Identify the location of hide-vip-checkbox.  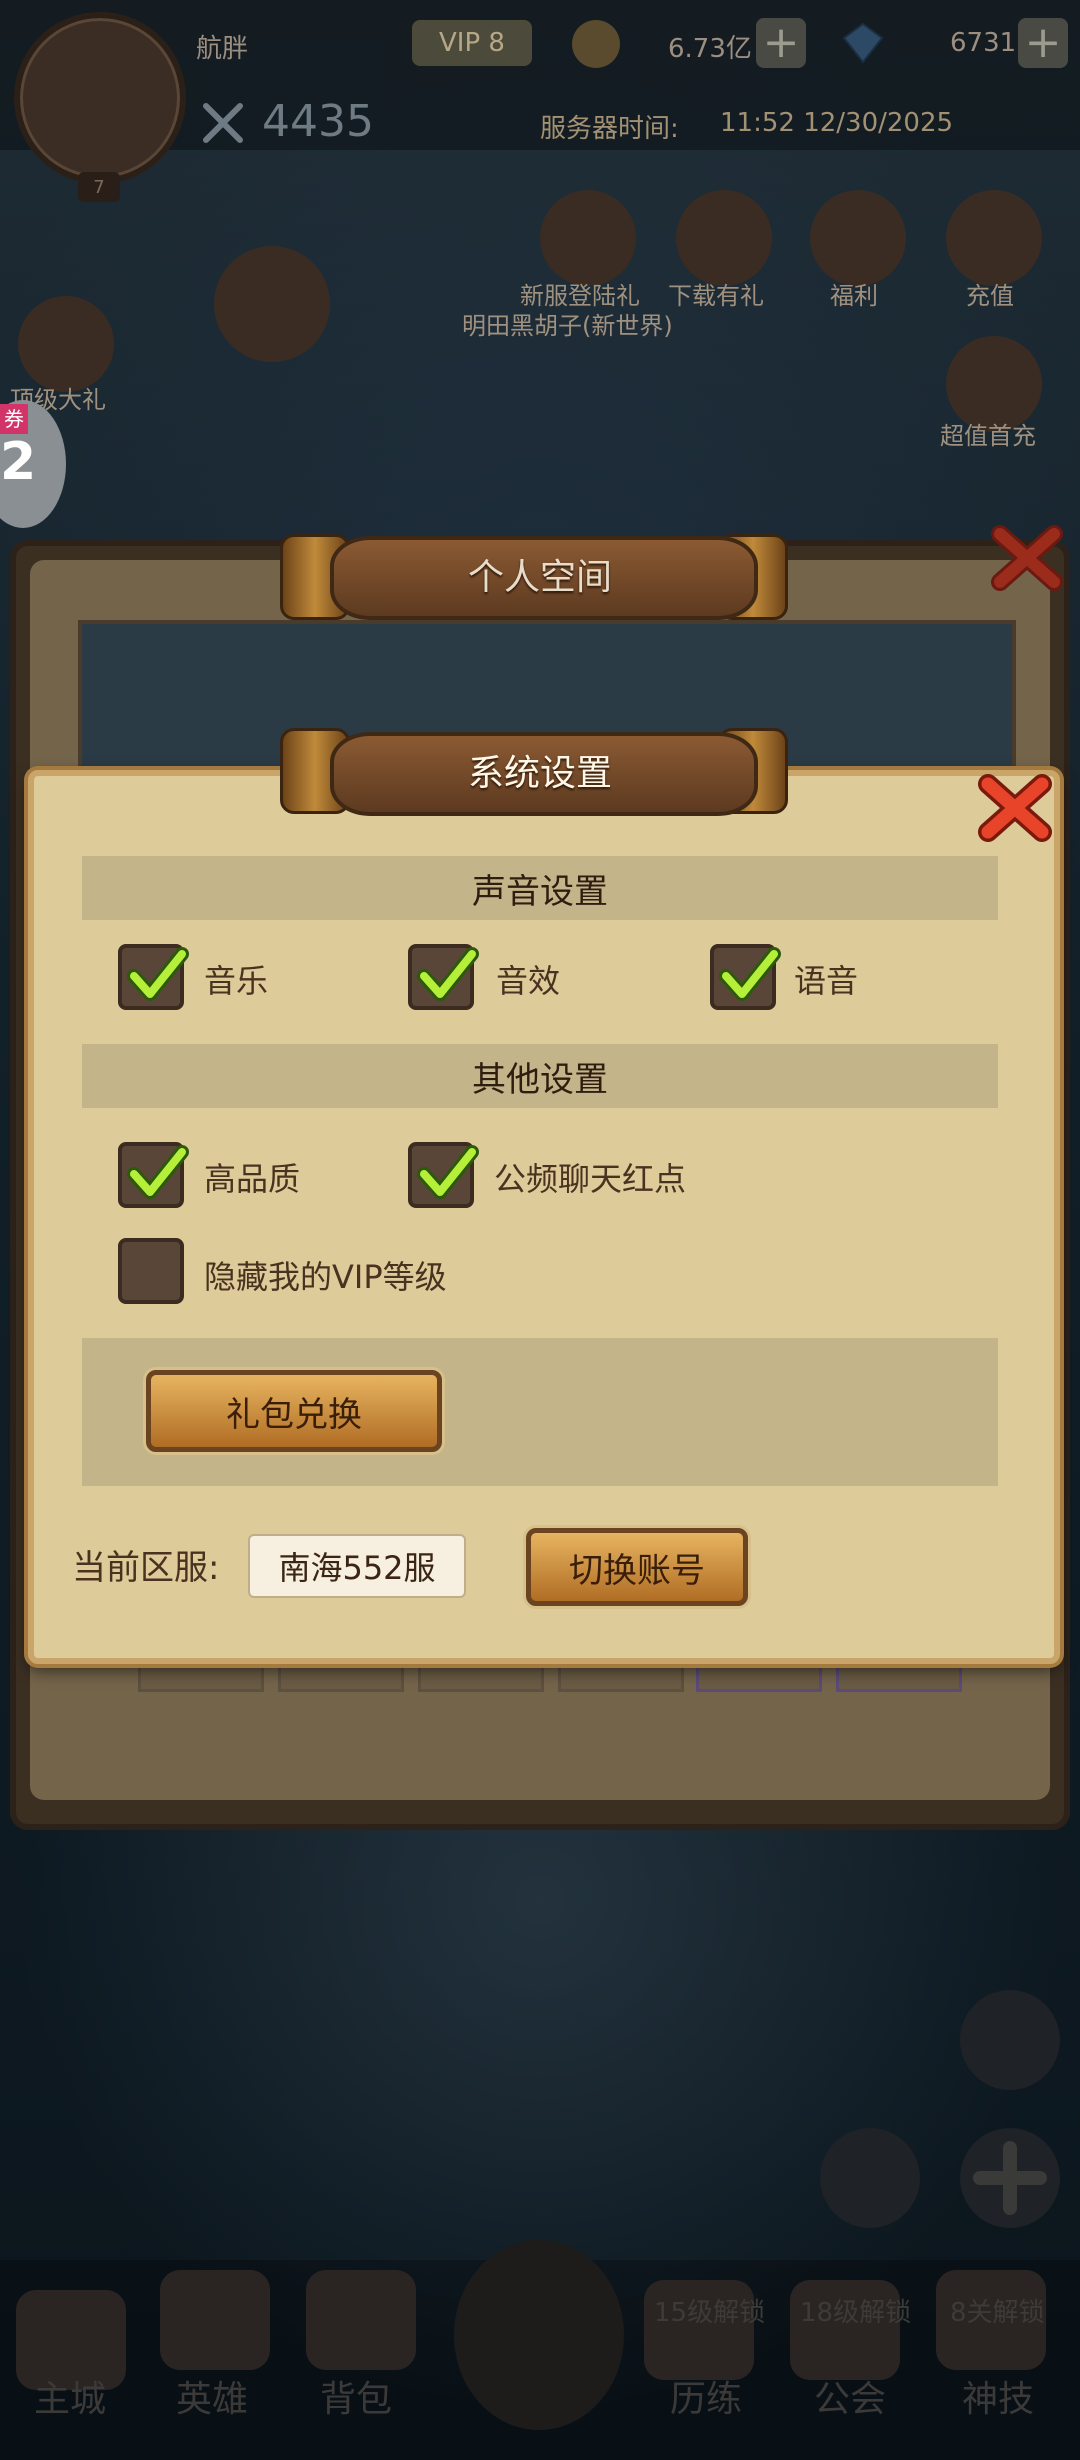
(151, 1271).